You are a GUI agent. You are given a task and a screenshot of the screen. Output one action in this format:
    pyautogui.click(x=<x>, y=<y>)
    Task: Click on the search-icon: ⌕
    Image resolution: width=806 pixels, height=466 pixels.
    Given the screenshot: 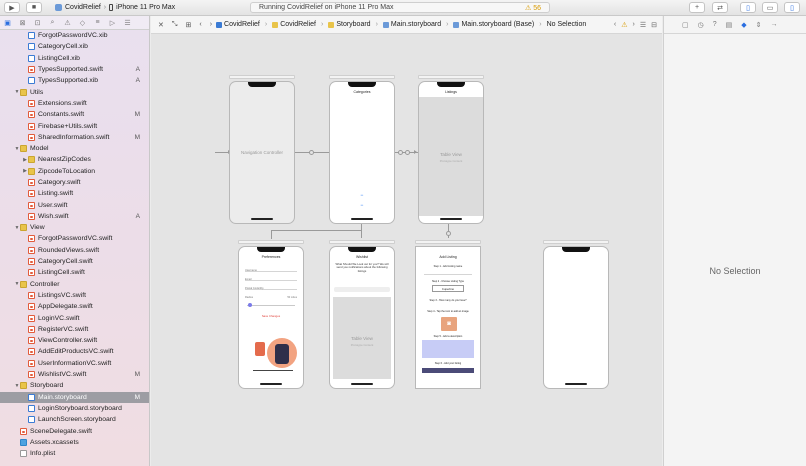 What is the action you would take?
    pyautogui.click(x=52, y=22)
    